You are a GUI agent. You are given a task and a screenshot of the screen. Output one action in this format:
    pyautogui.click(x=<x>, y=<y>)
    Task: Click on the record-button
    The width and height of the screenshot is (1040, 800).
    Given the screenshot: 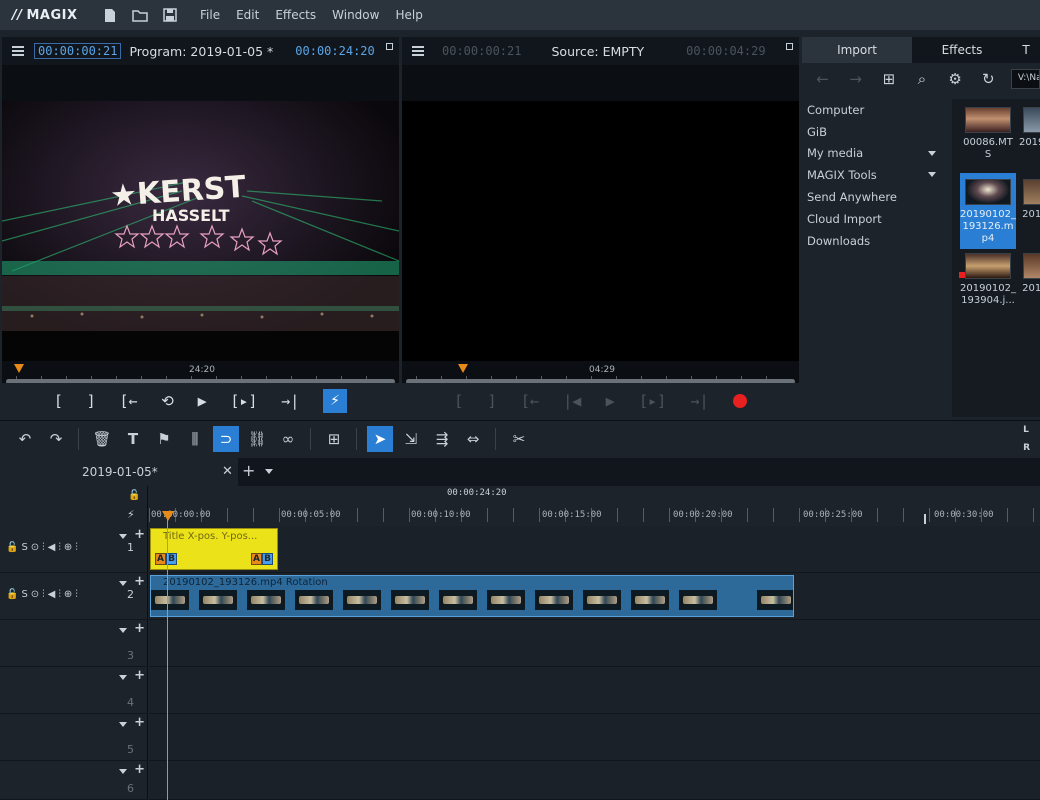 What is the action you would take?
    pyautogui.click(x=739, y=401)
    